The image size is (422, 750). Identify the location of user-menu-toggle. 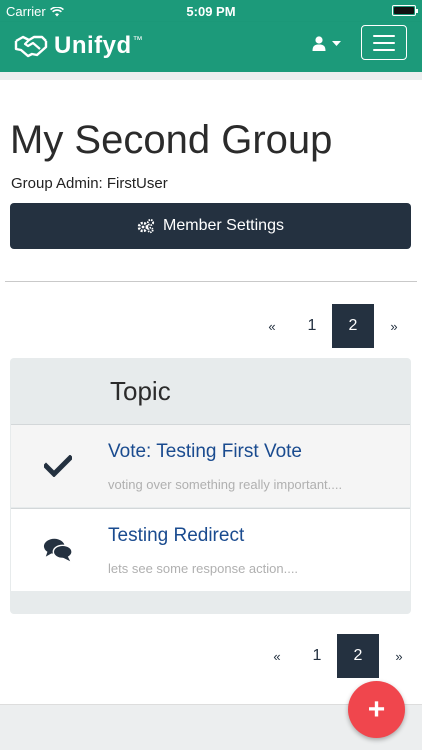
(326, 43).